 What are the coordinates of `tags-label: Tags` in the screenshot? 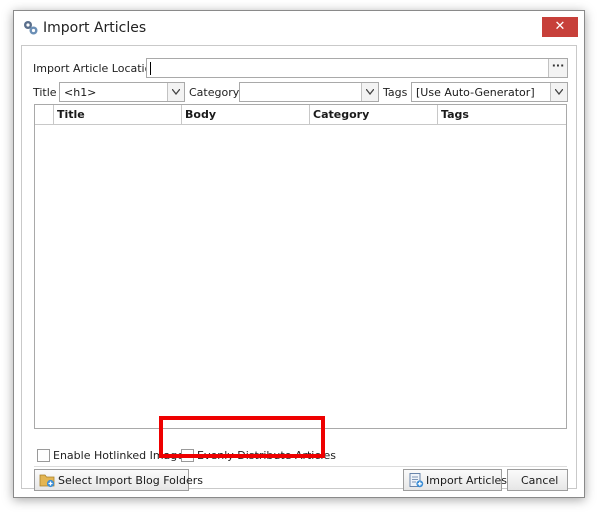 It's located at (395, 92).